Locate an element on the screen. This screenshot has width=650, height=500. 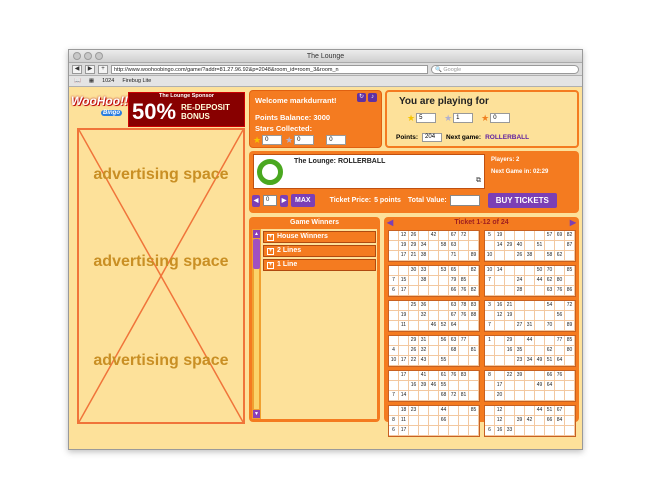
ticket-cell: 8 is located at coordinates (394, 421).